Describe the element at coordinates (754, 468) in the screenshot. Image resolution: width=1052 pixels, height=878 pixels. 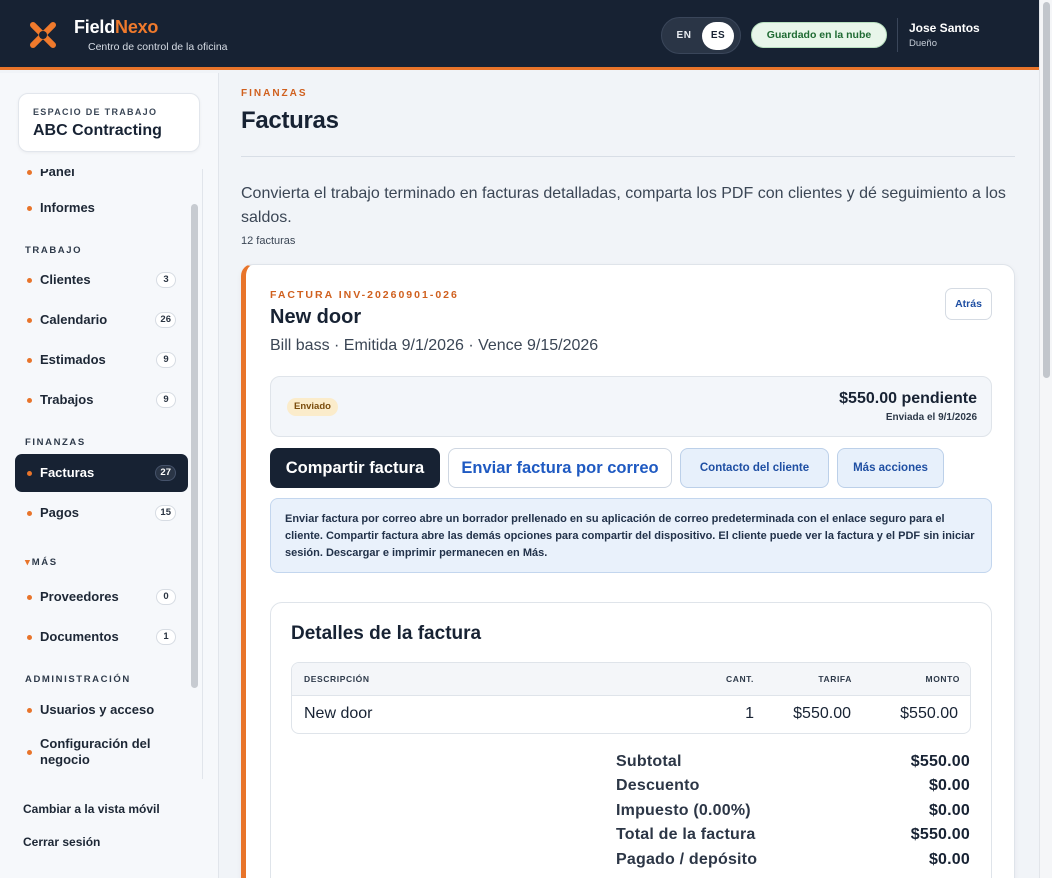
I see `client-contact-button: Contacto del cliente` at that location.